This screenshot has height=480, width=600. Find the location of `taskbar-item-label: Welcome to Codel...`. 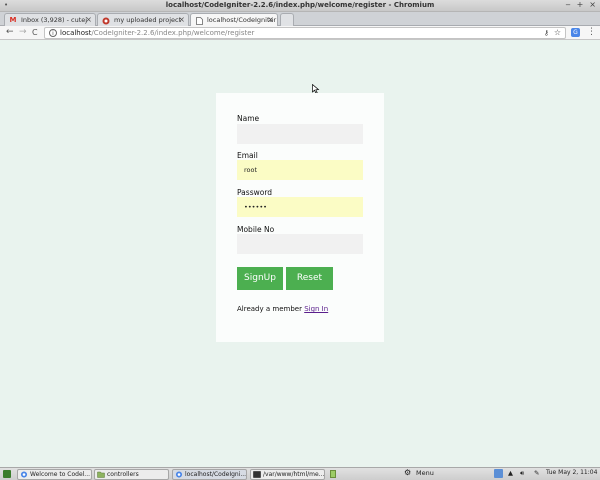

taskbar-item-label: Welcome to Codel... is located at coordinates (60, 474).